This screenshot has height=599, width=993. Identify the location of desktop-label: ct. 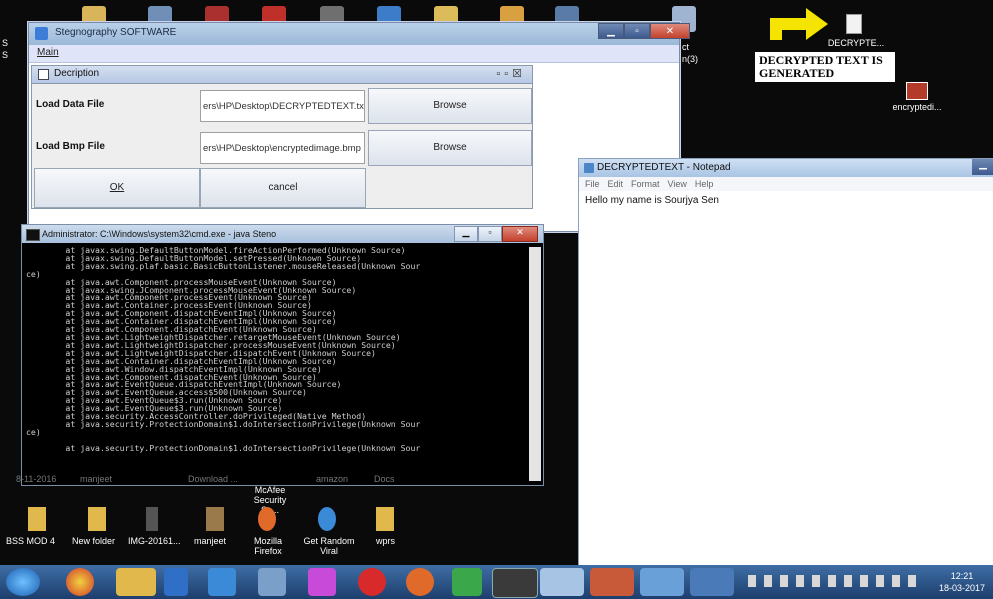
(686, 47).